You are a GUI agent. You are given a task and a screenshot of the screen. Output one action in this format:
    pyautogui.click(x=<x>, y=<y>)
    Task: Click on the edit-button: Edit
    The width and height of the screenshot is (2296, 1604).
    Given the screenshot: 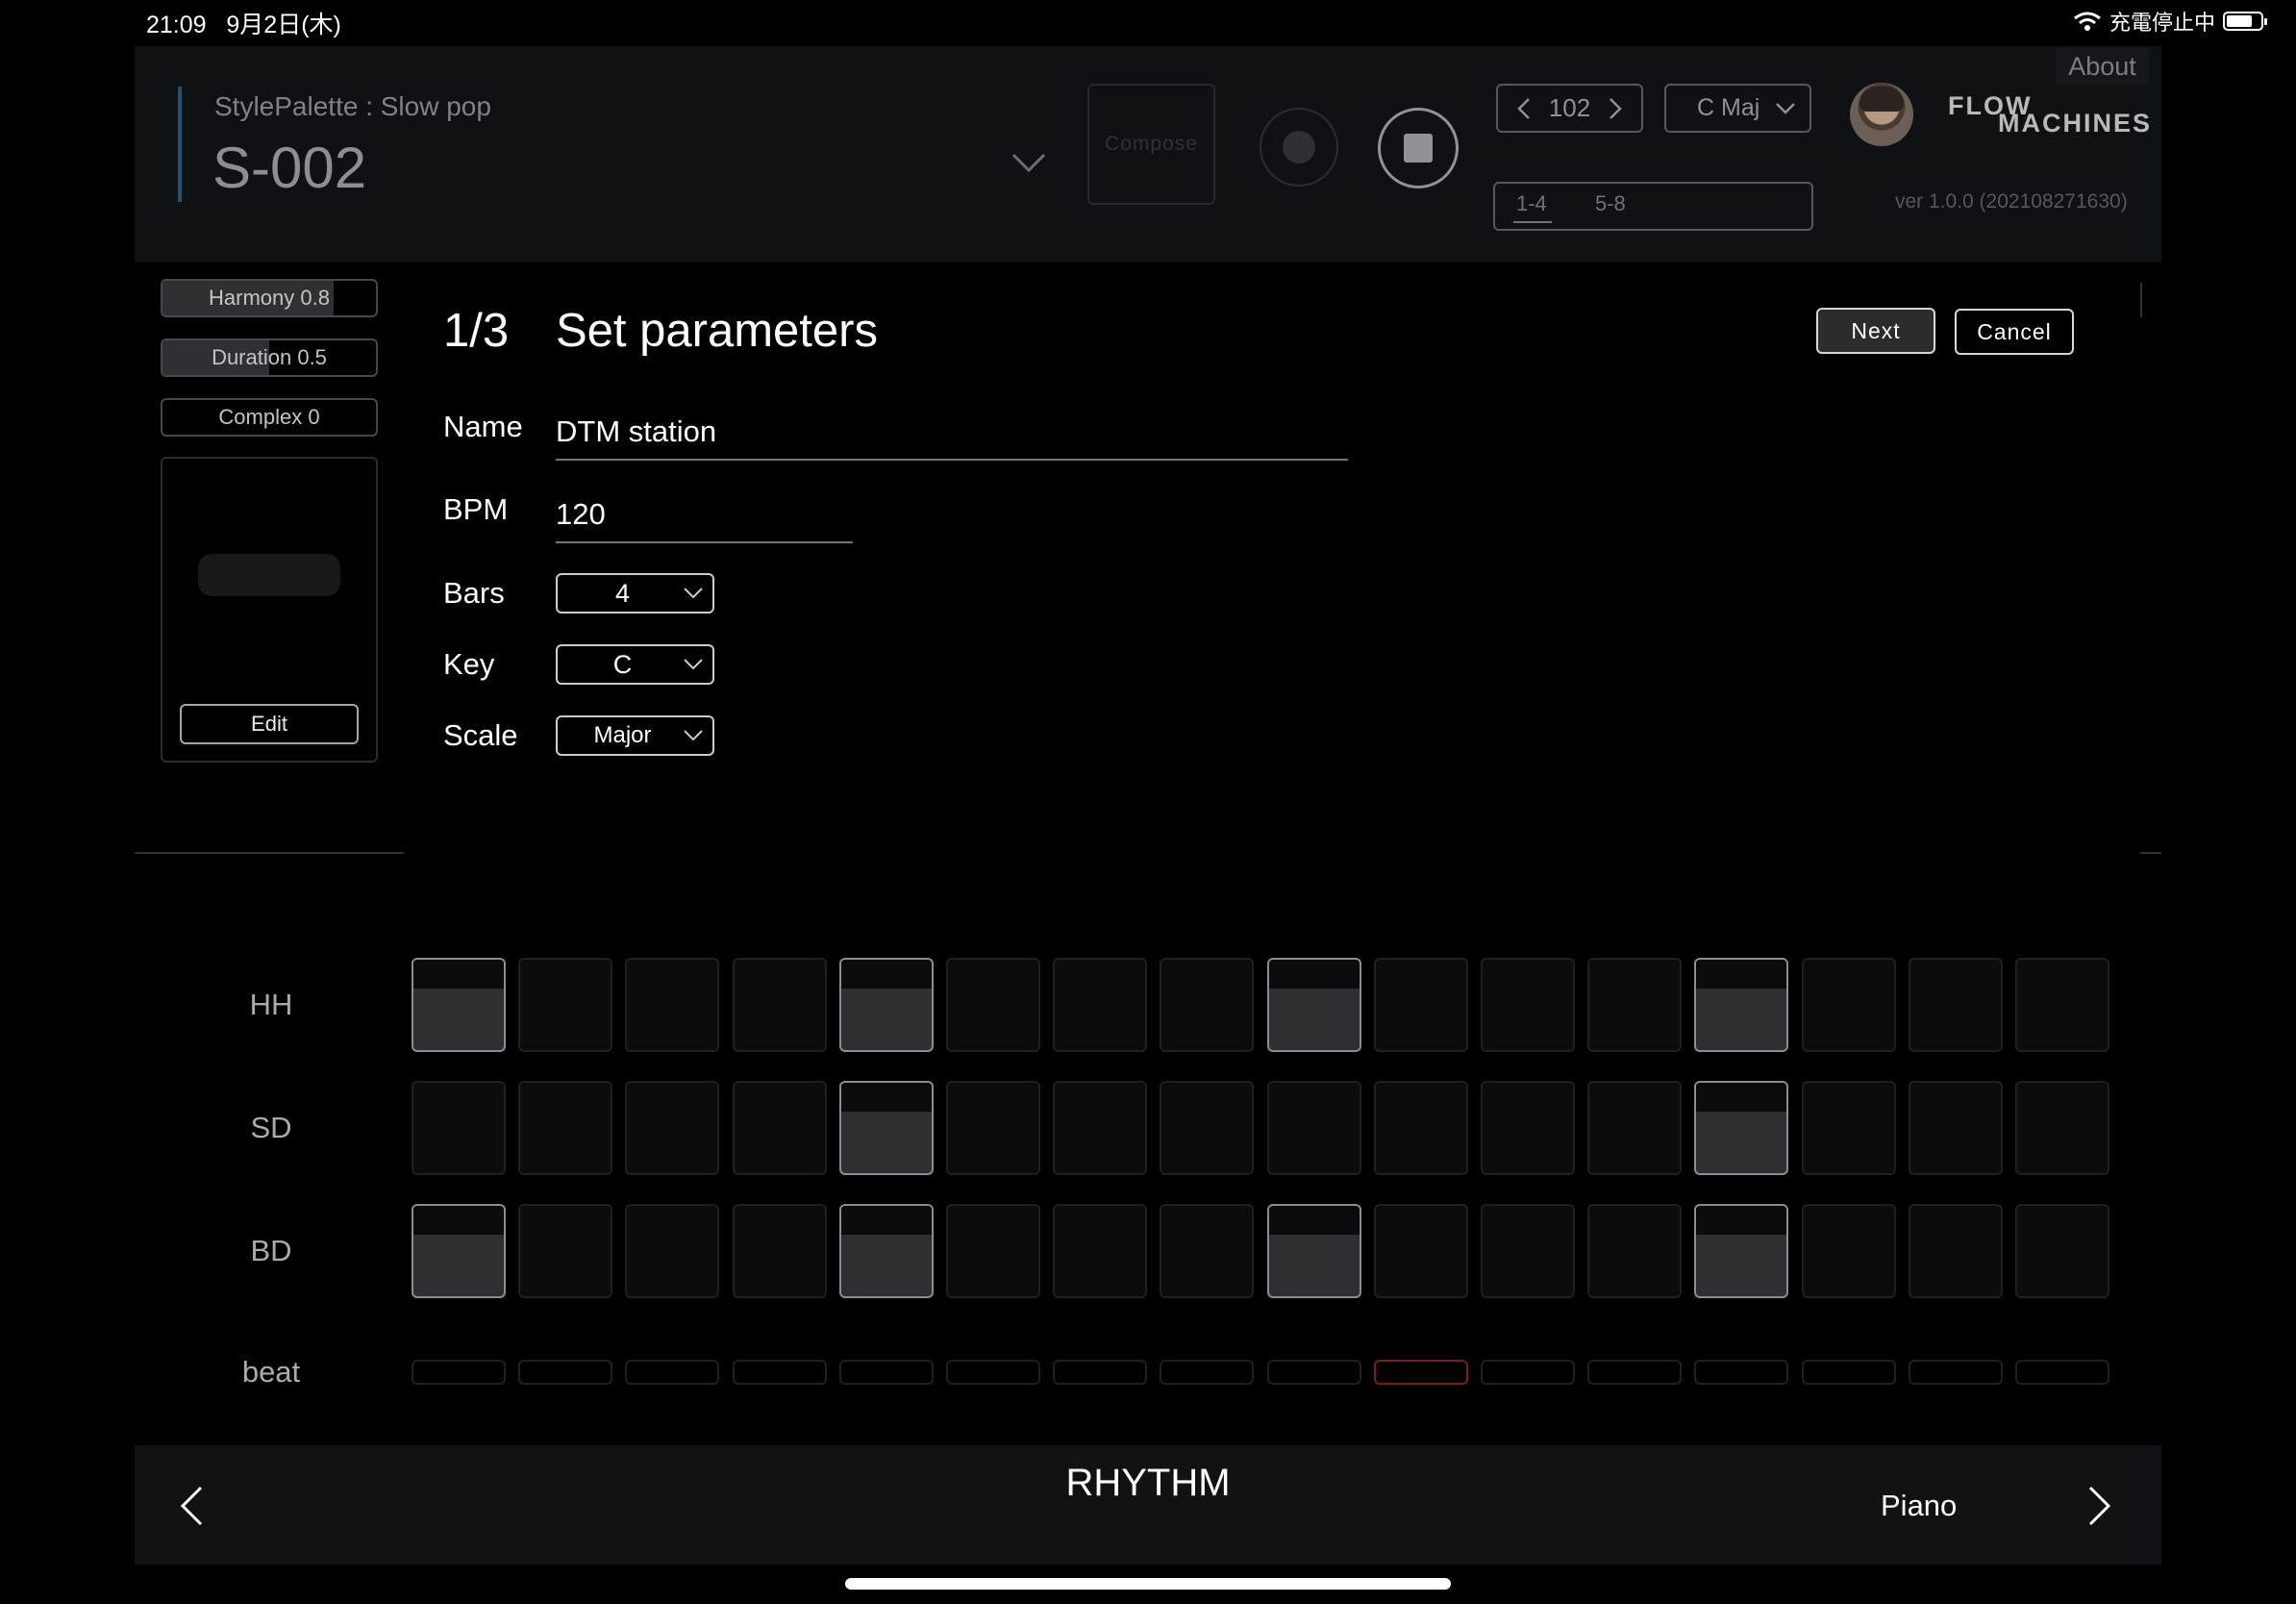 What is the action you would take?
    pyautogui.click(x=269, y=724)
    